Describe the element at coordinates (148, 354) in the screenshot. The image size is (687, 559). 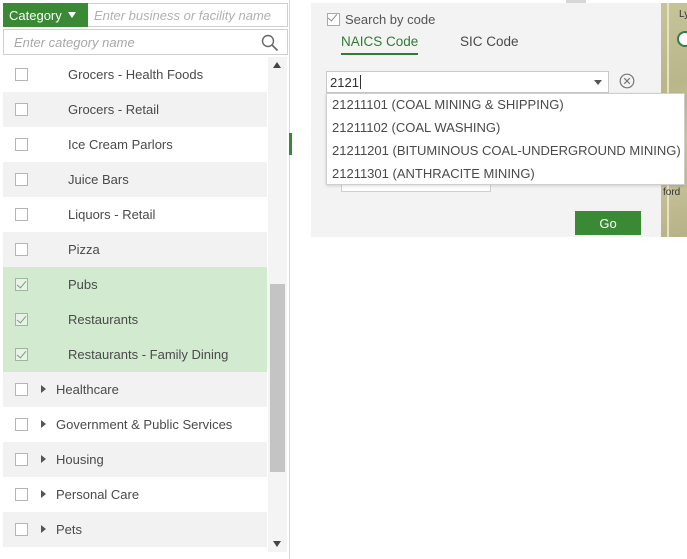
I see `category-label: Restaurants - Family Dining` at that location.